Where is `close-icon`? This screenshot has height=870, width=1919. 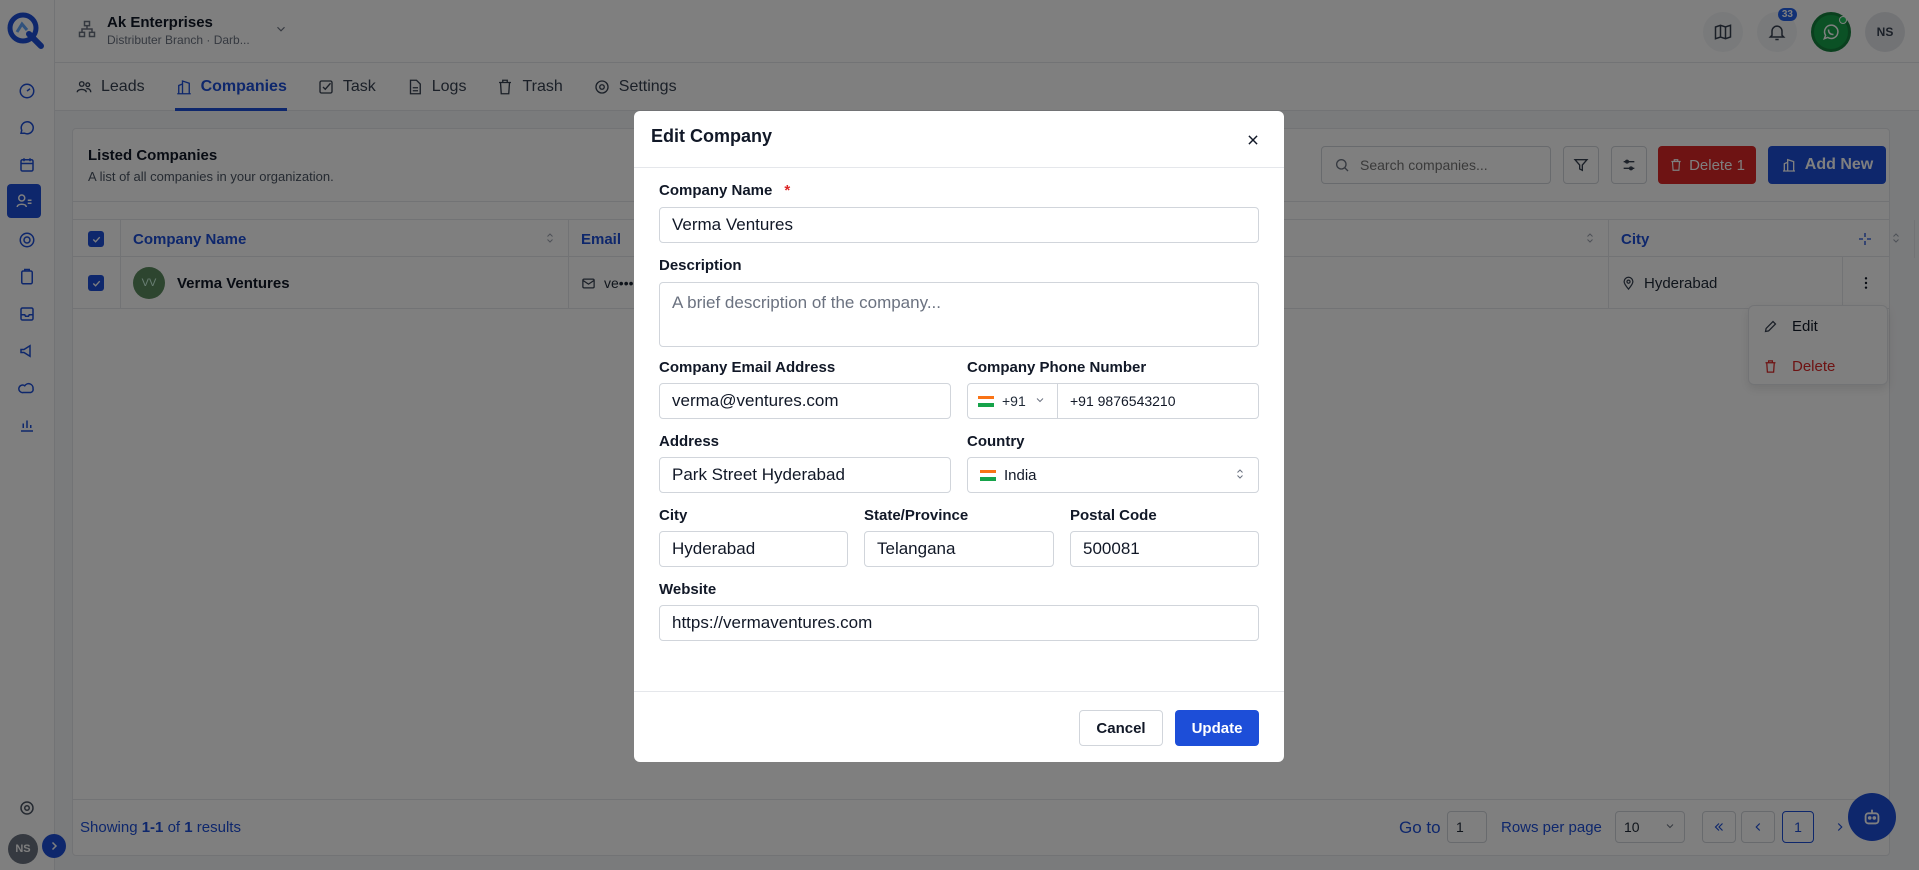 close-icon is located at coordinates (1253, 140).